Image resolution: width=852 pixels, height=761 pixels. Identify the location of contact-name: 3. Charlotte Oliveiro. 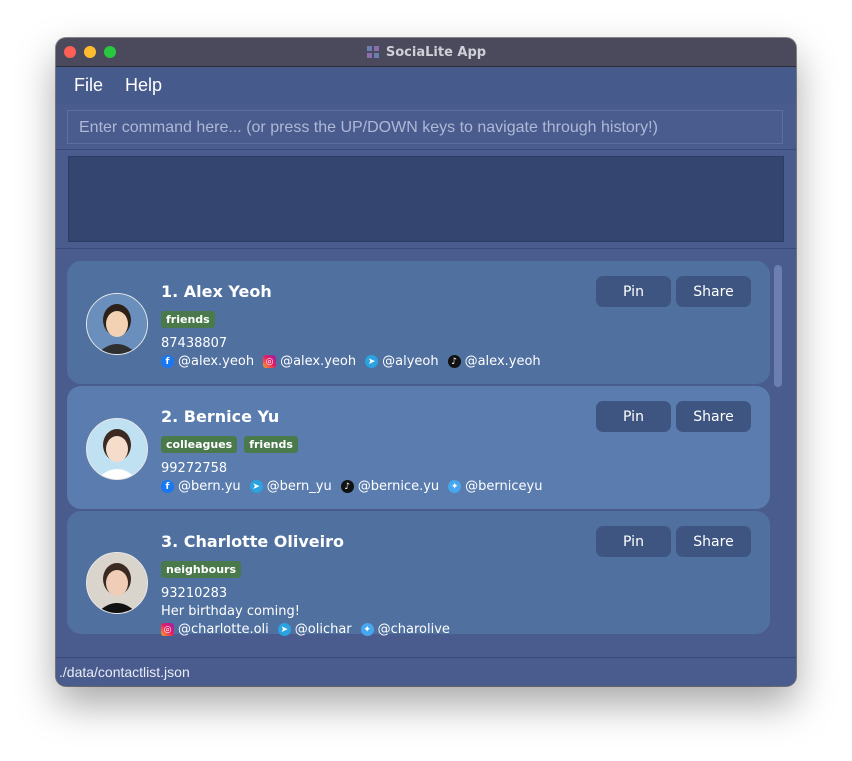
(253, 541).